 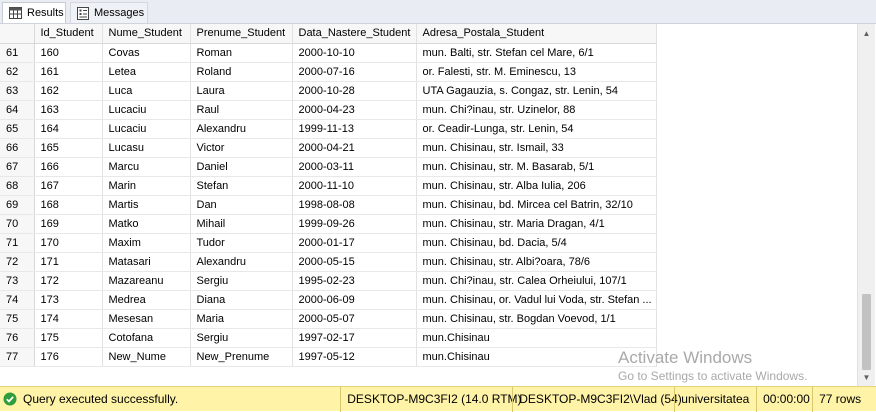 What do you see at coordinates (68, 91) in the screenshot?
I see `cell-id-student: 162` at bounding box center [68, 91].